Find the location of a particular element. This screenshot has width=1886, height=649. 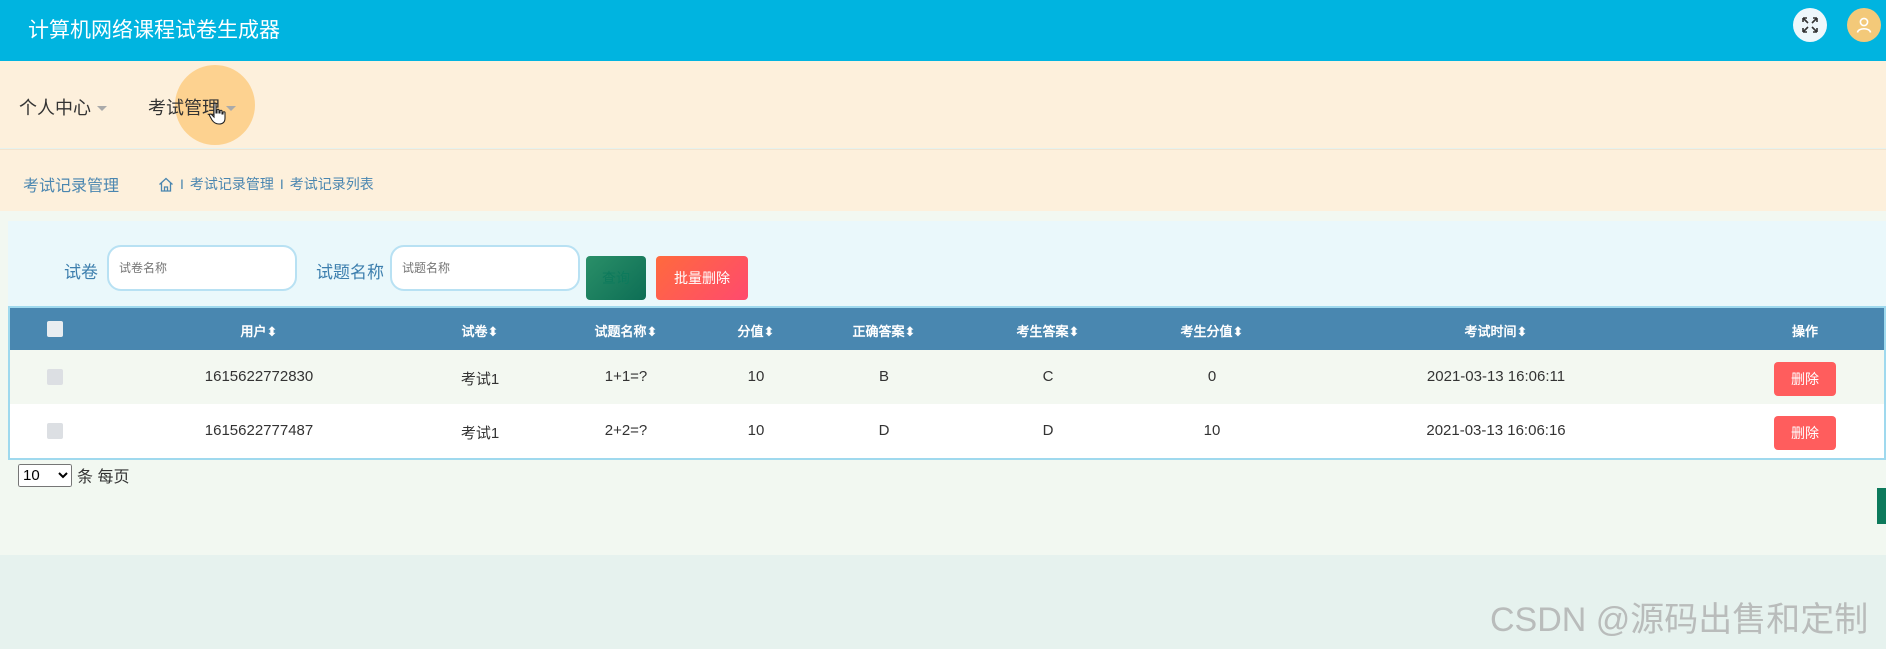

cell-student-answer: C is located at coordinates (1048, 376).